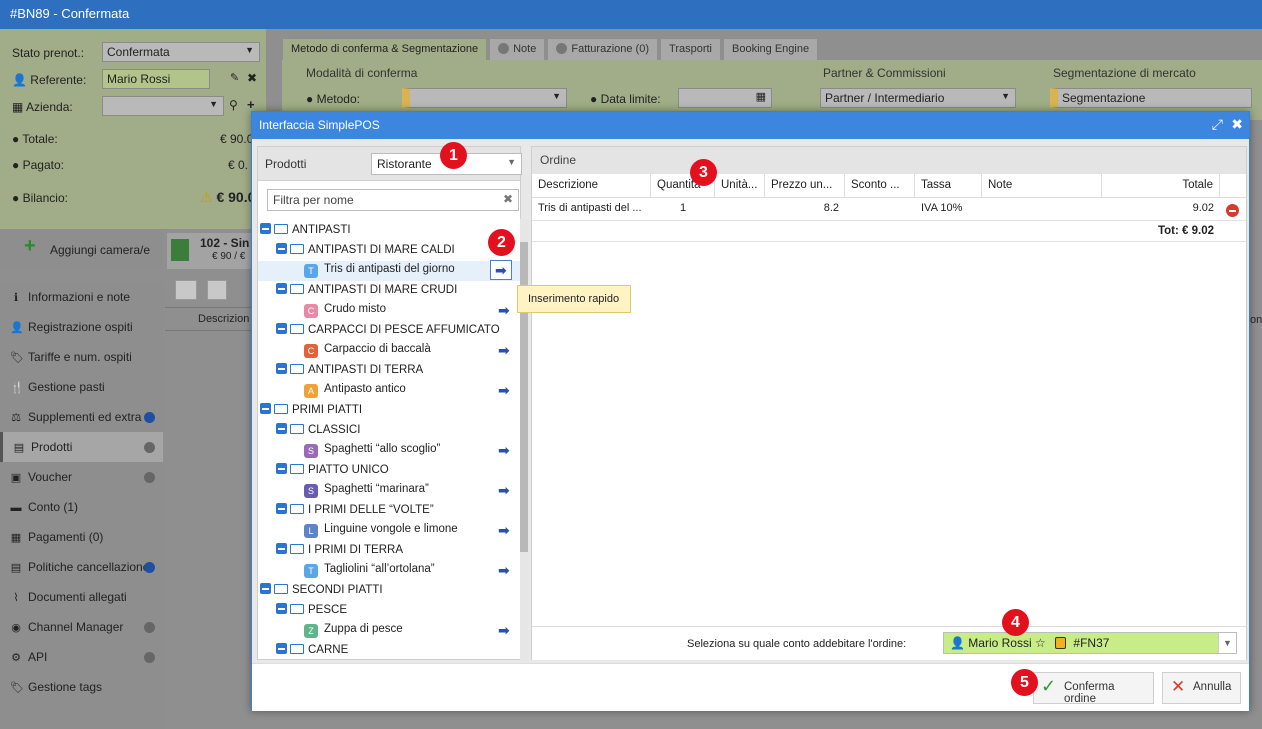 The image size is (1262, 729). What do you see at coordinates (771, 49) in the screenshot?
I see `tab-booking-engine: Booking Engine` at bounding box center [771, 49].